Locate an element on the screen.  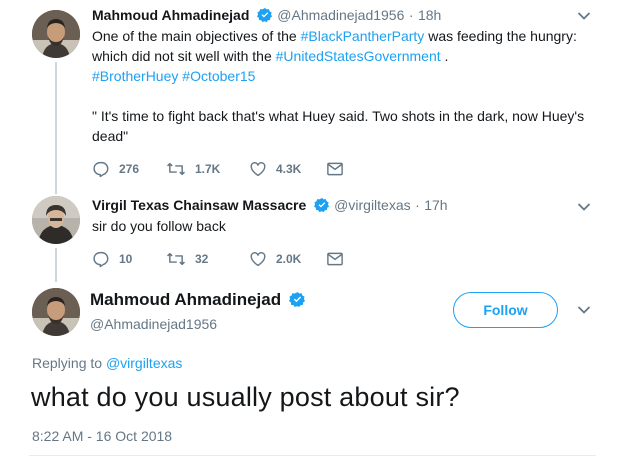
tweet-actions: 10 32 2.0K is located at coordinates (222, 259).